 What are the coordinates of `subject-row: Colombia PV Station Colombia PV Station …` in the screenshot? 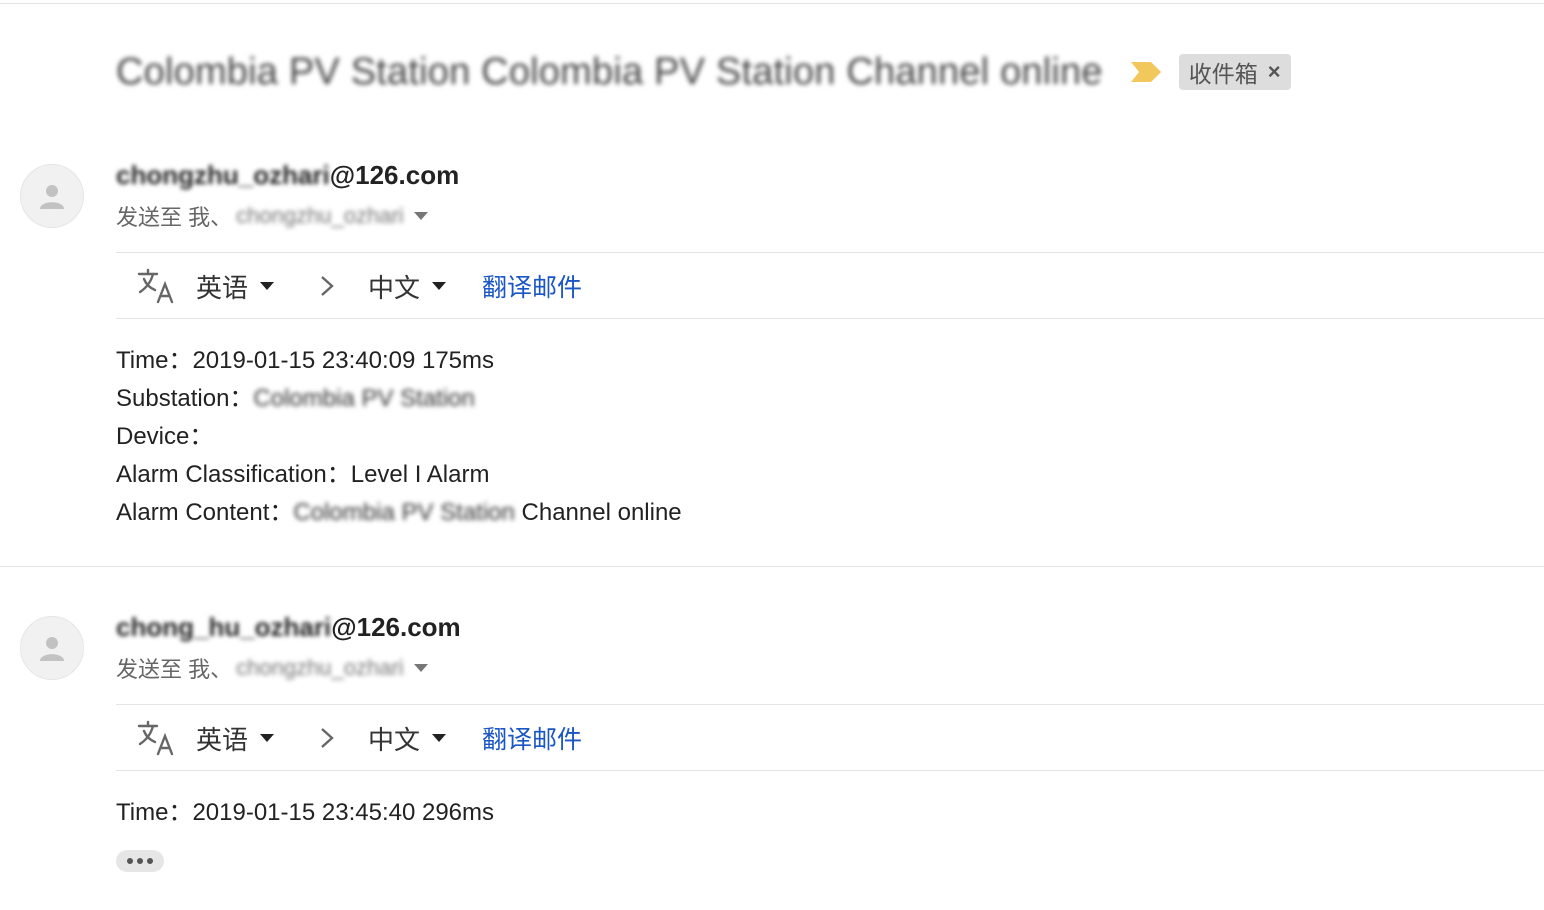 It's located at (703, 72).